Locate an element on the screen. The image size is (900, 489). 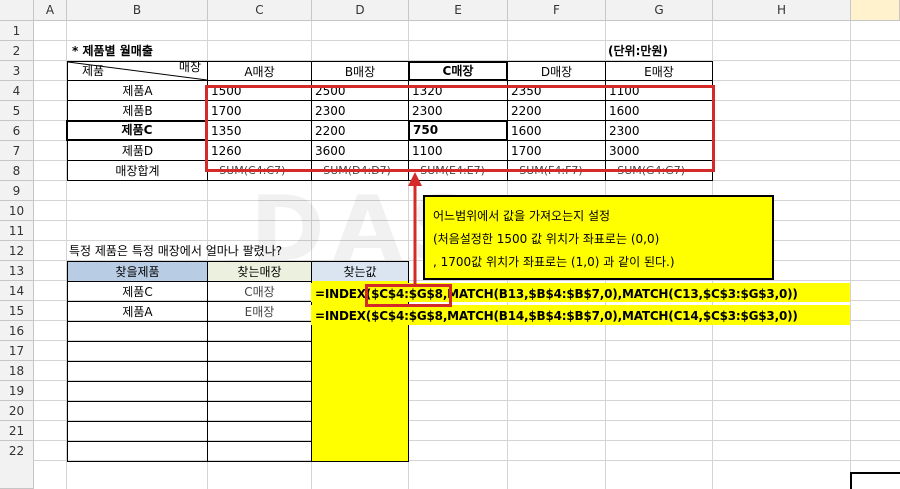
lookup-store-cell: C매장 is located at coordinates (259, 291).